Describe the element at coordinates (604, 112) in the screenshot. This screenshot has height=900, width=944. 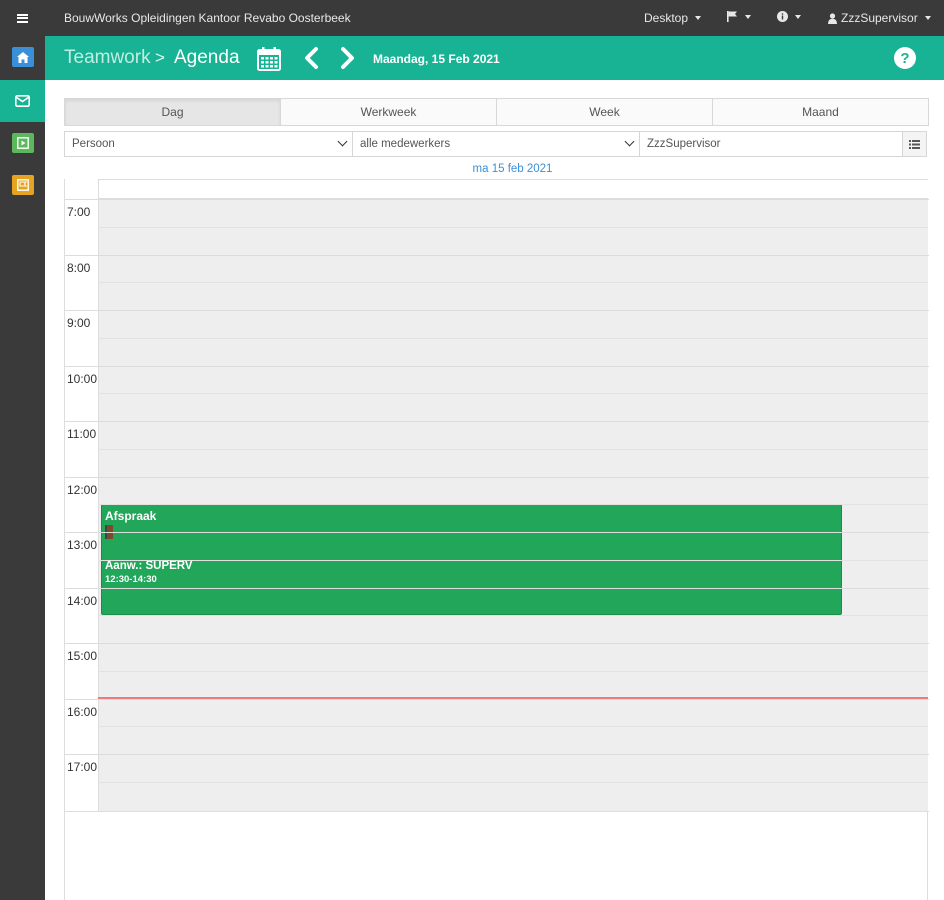
I see `tab-week: Week` at that location.